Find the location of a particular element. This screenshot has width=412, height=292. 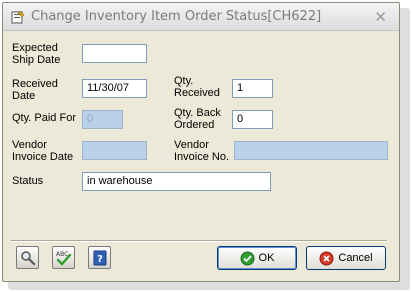

cancel-label: Cancel is located at coordinates (355, 258).